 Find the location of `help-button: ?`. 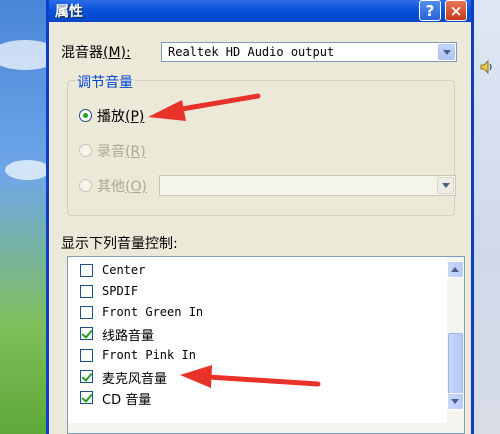

help-button: ? is located at coordinates (430, 10).